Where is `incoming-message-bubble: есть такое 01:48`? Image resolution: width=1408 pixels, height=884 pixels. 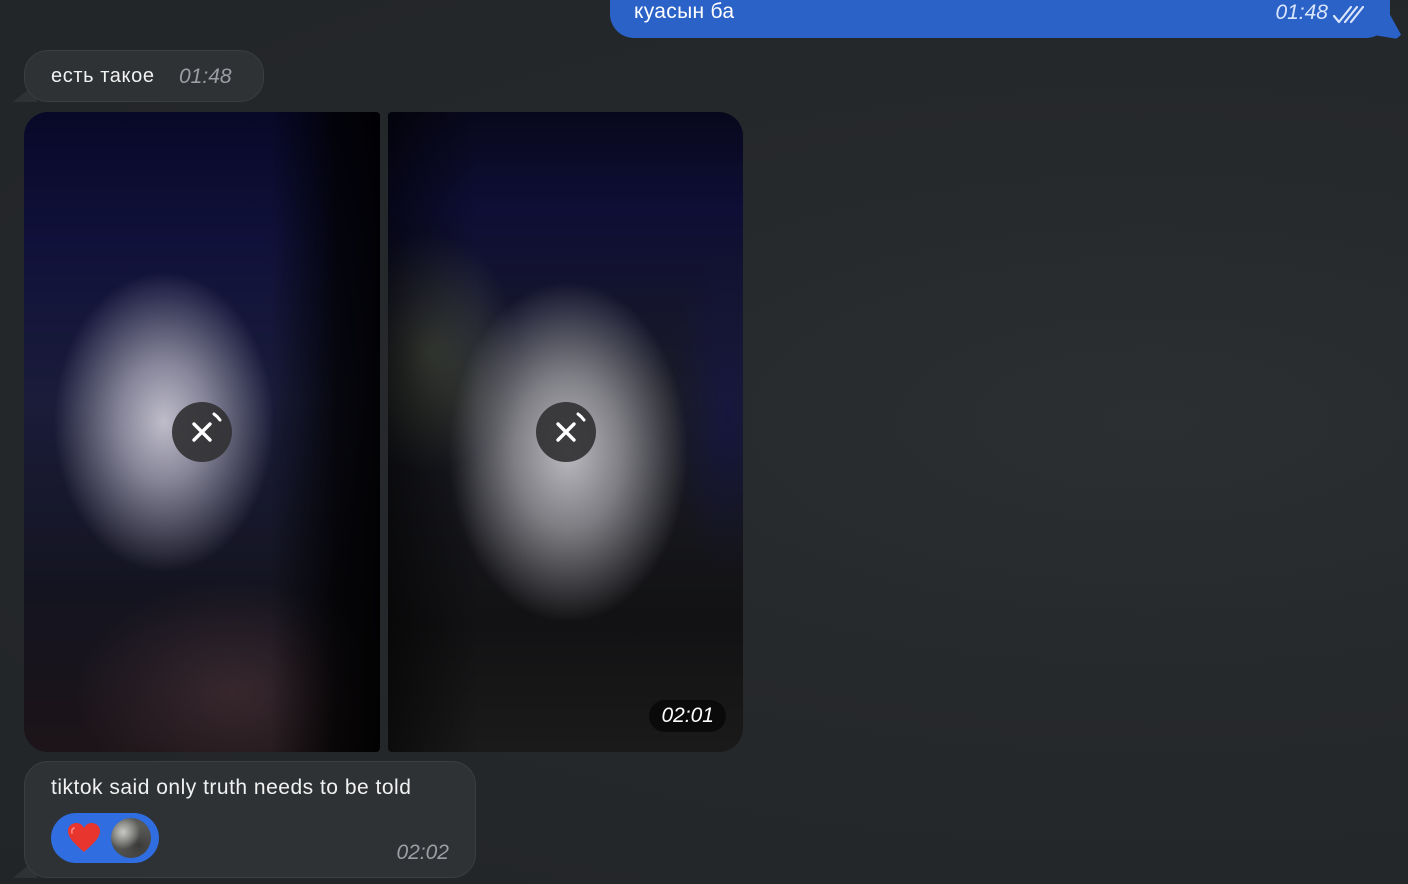
incoming-message-bubble: есть такое 01:48 is located at coordinates (144, 76).